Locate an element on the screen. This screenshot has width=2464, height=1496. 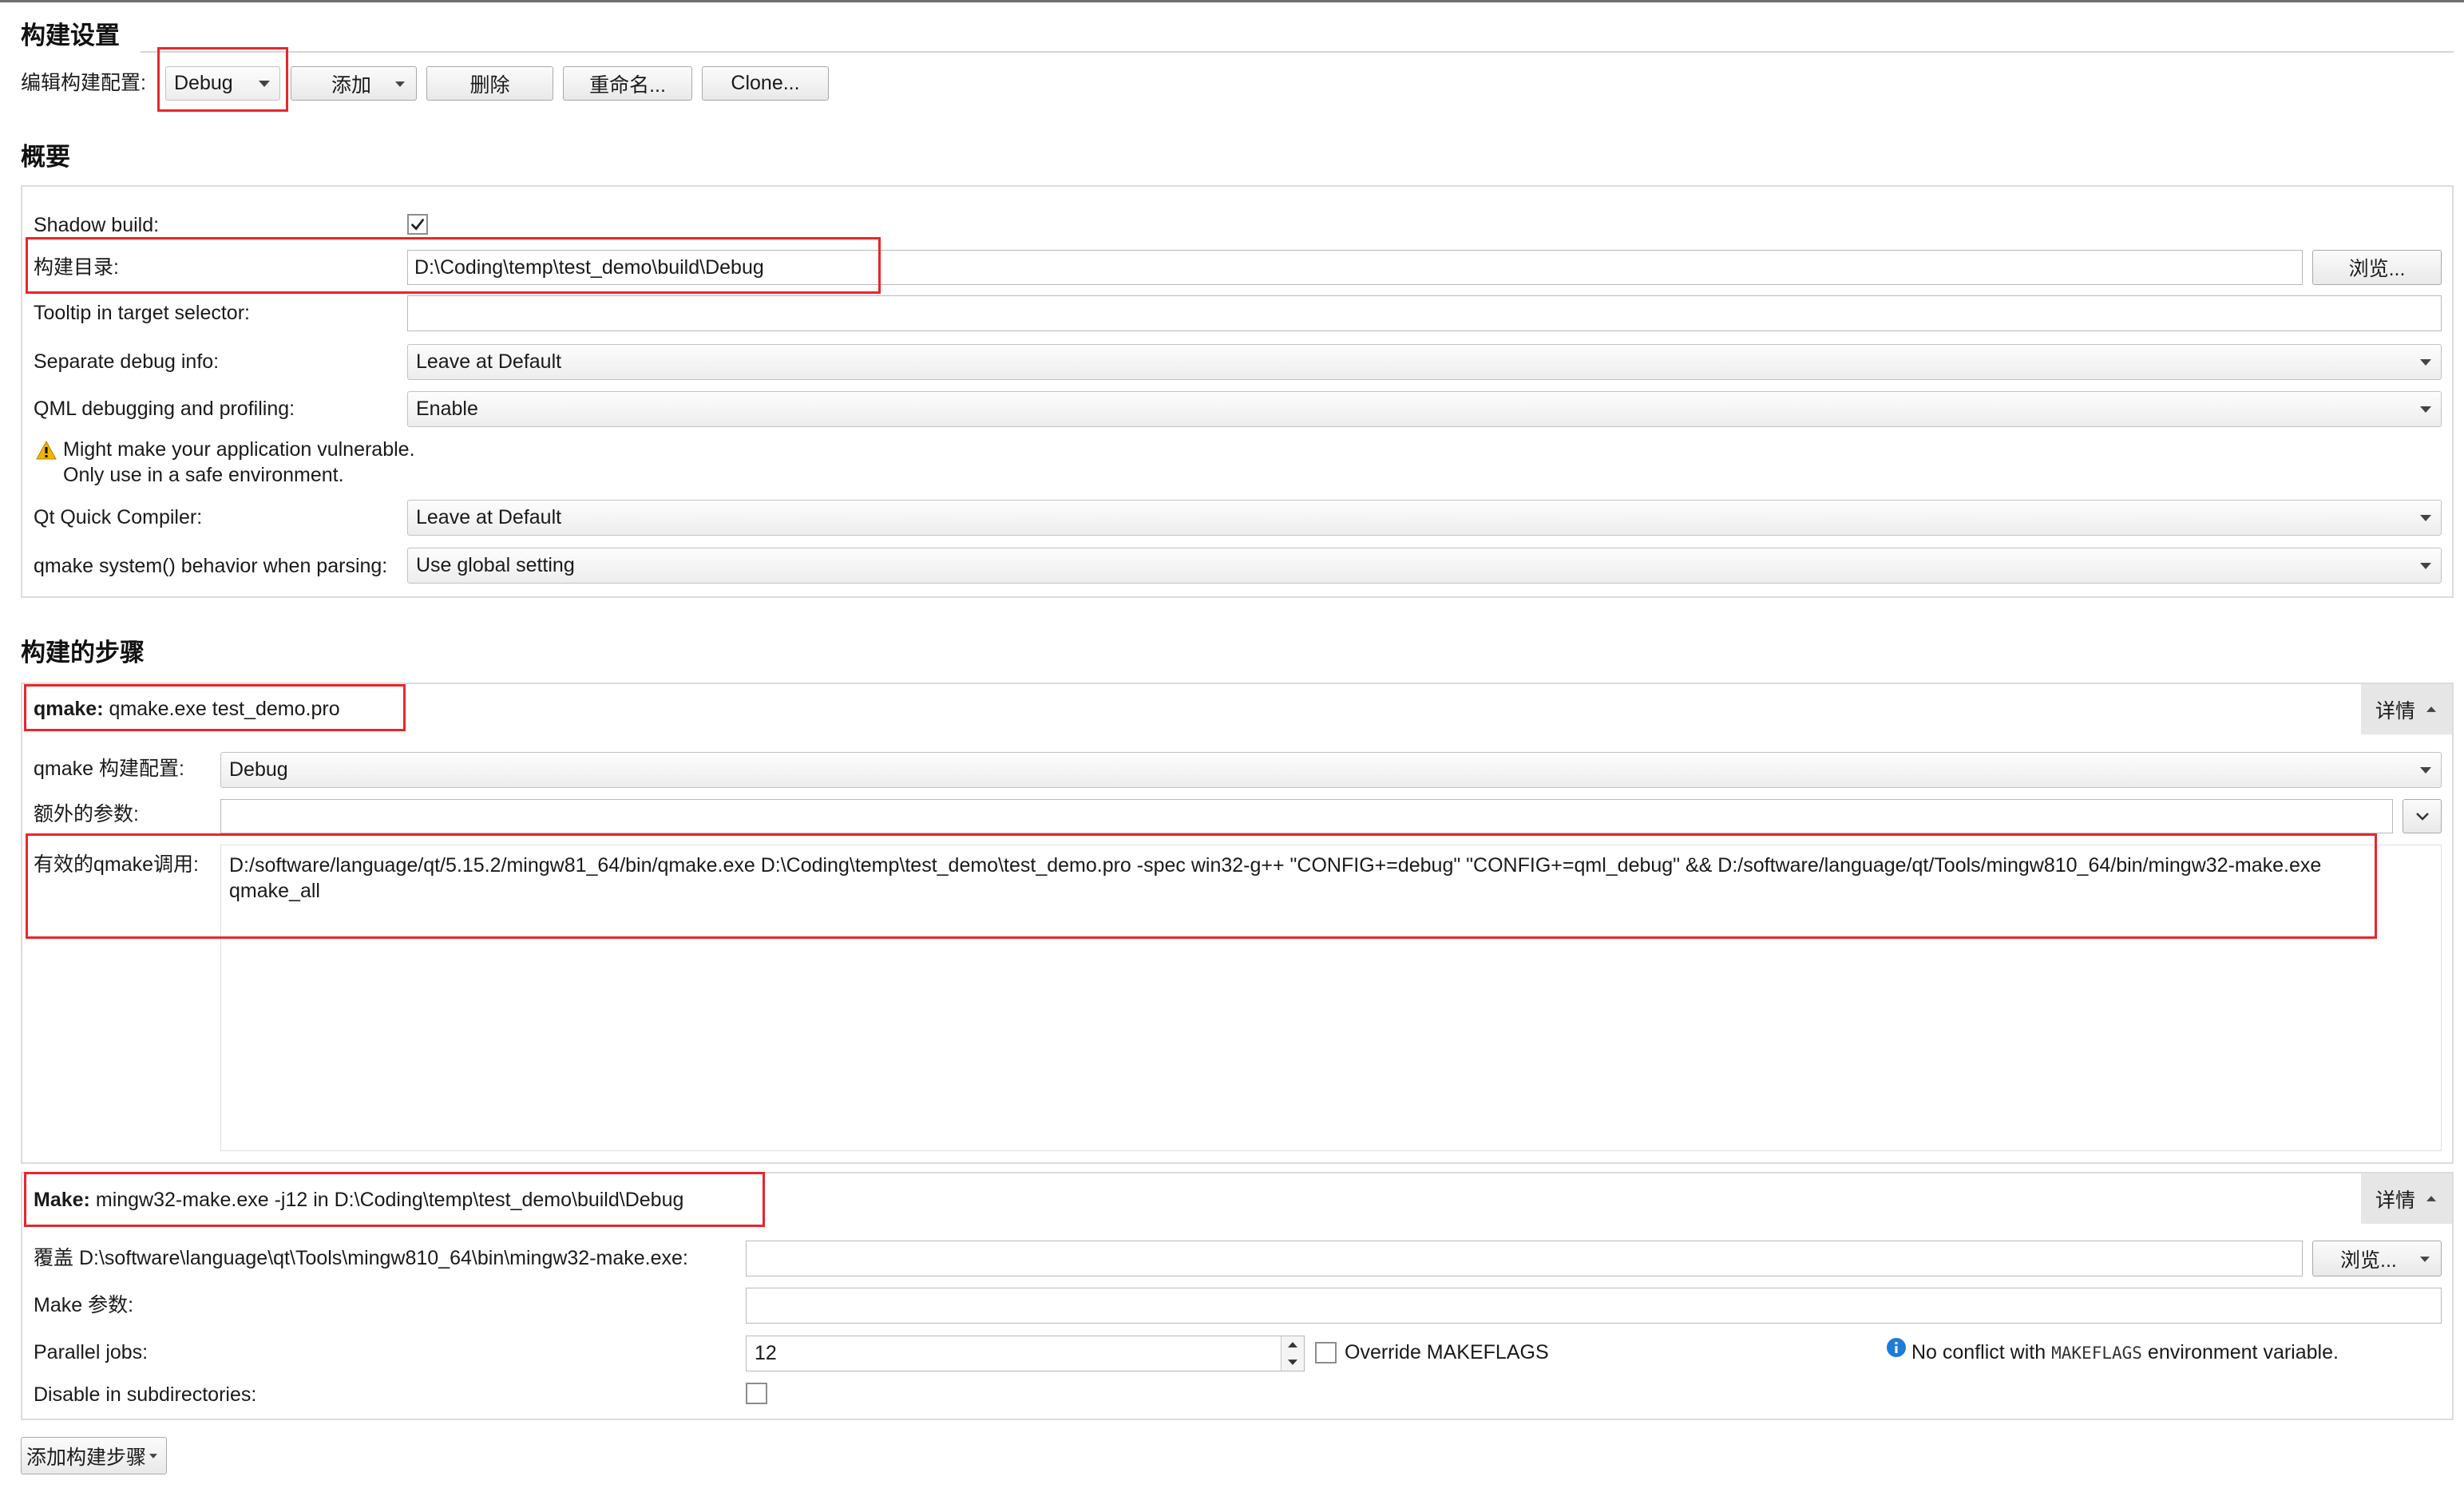
warning-text-line2: Only use in a safe environment. is located at coordinates (203, 475).